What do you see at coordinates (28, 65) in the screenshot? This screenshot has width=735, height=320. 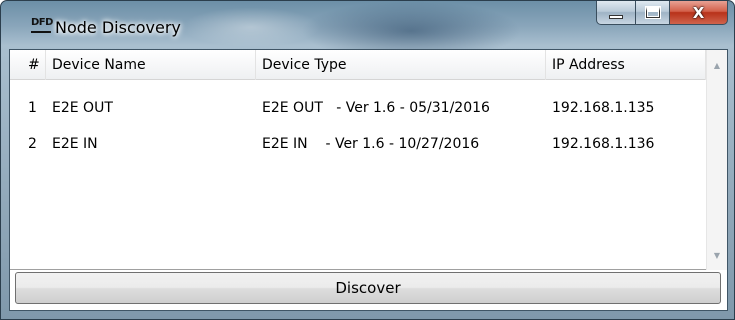 I see `column-header-number: #` at bounding box center [28, 65].